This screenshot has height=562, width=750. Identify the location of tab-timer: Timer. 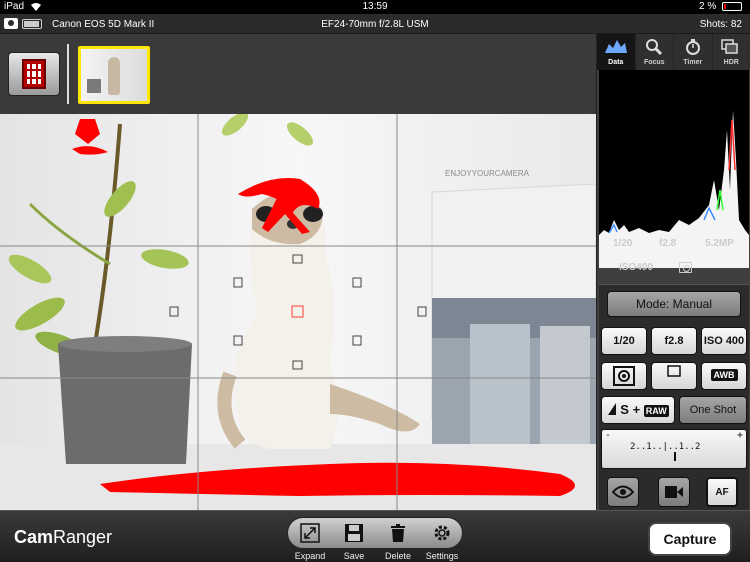
(693, 52).